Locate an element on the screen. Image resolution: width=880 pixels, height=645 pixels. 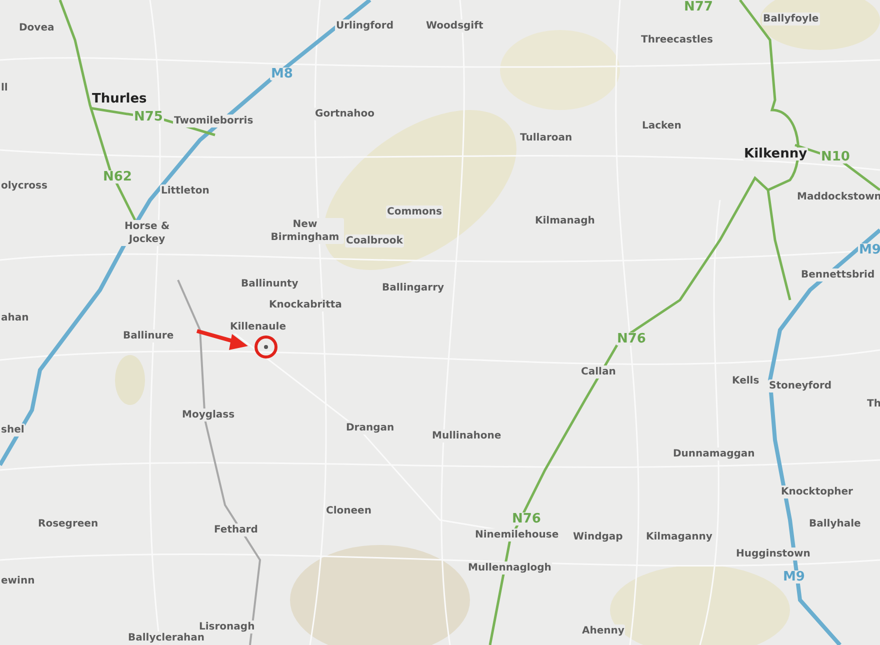
place-label: Ballyfoyle is located at coordinates (791, 19).